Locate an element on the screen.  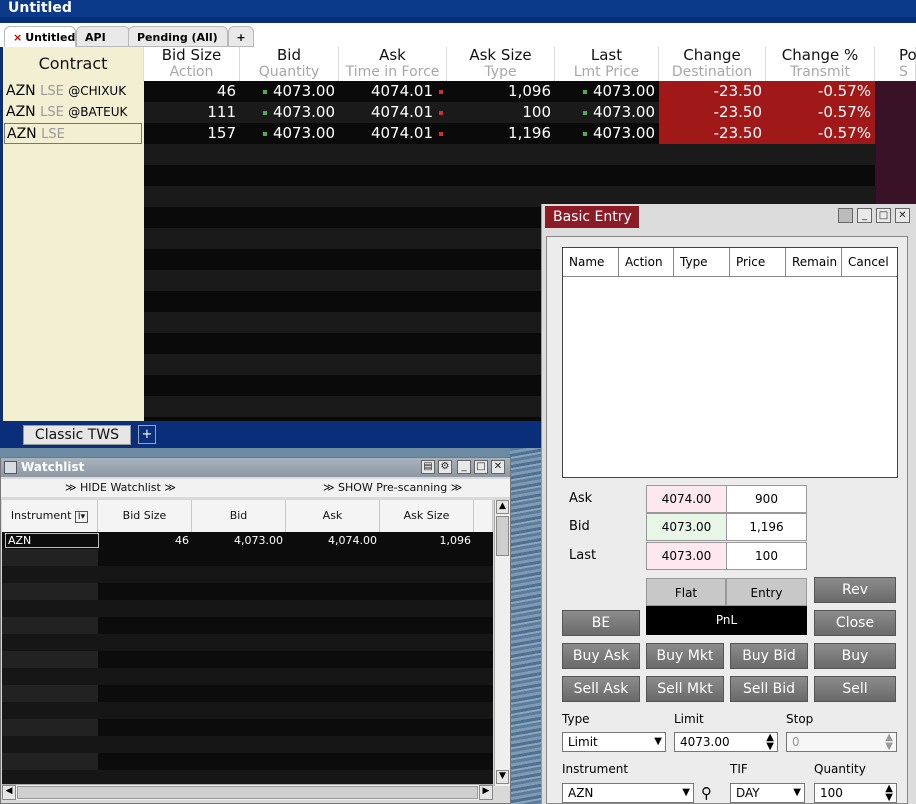
wl-col-bid: Bid is located at coordinates (239, 516).